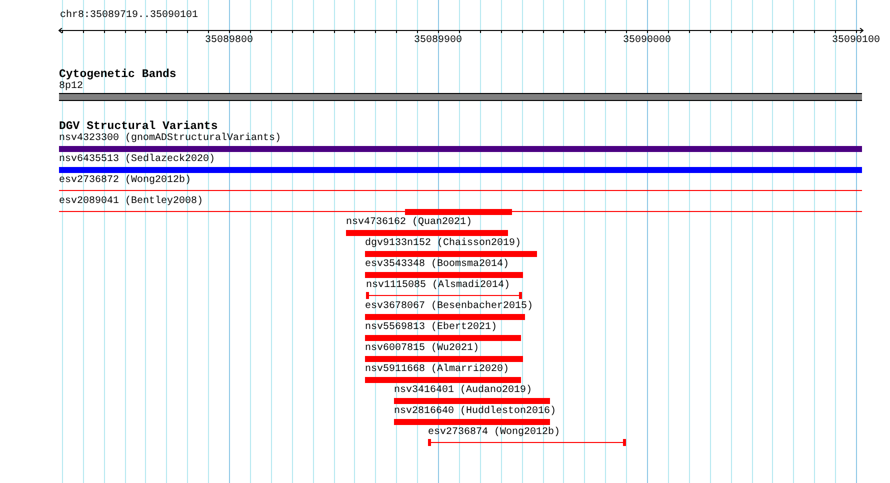 This screenshot has height=483, width=890. What do you see at coordinates (409, 223) in the screenshot?
I see `feature-label: nsv4736162 (Quan2021)` at bounding box center [409, 223].